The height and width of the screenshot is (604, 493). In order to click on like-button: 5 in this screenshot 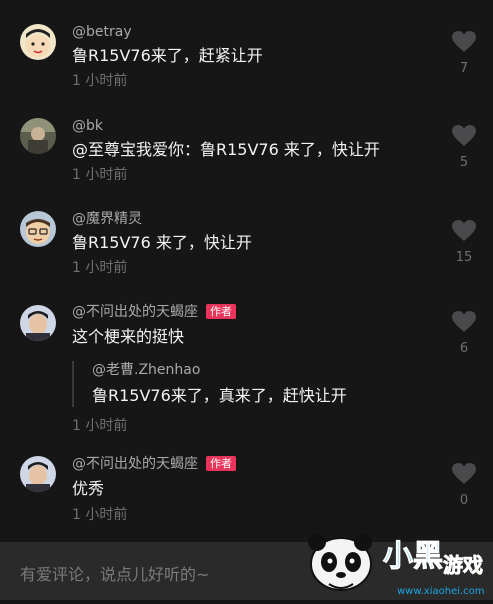, I will do `click(464, 148)`.